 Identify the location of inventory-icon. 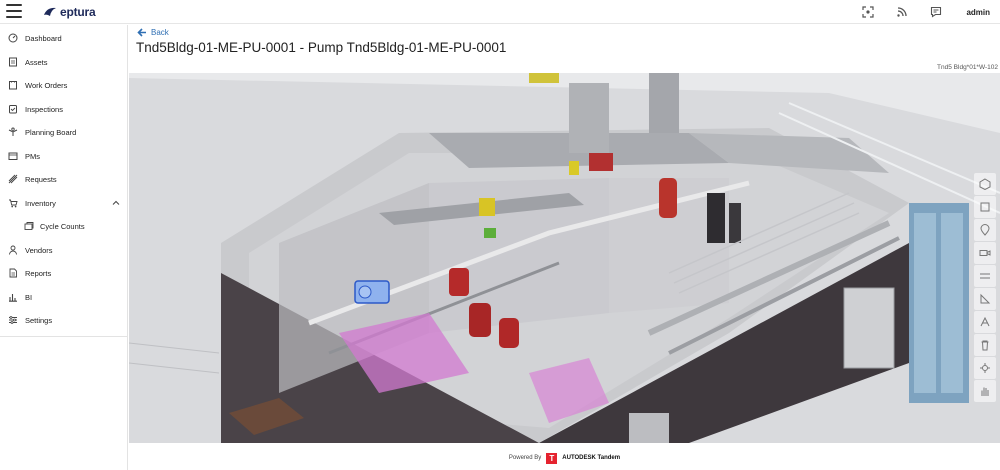
(13, 203).